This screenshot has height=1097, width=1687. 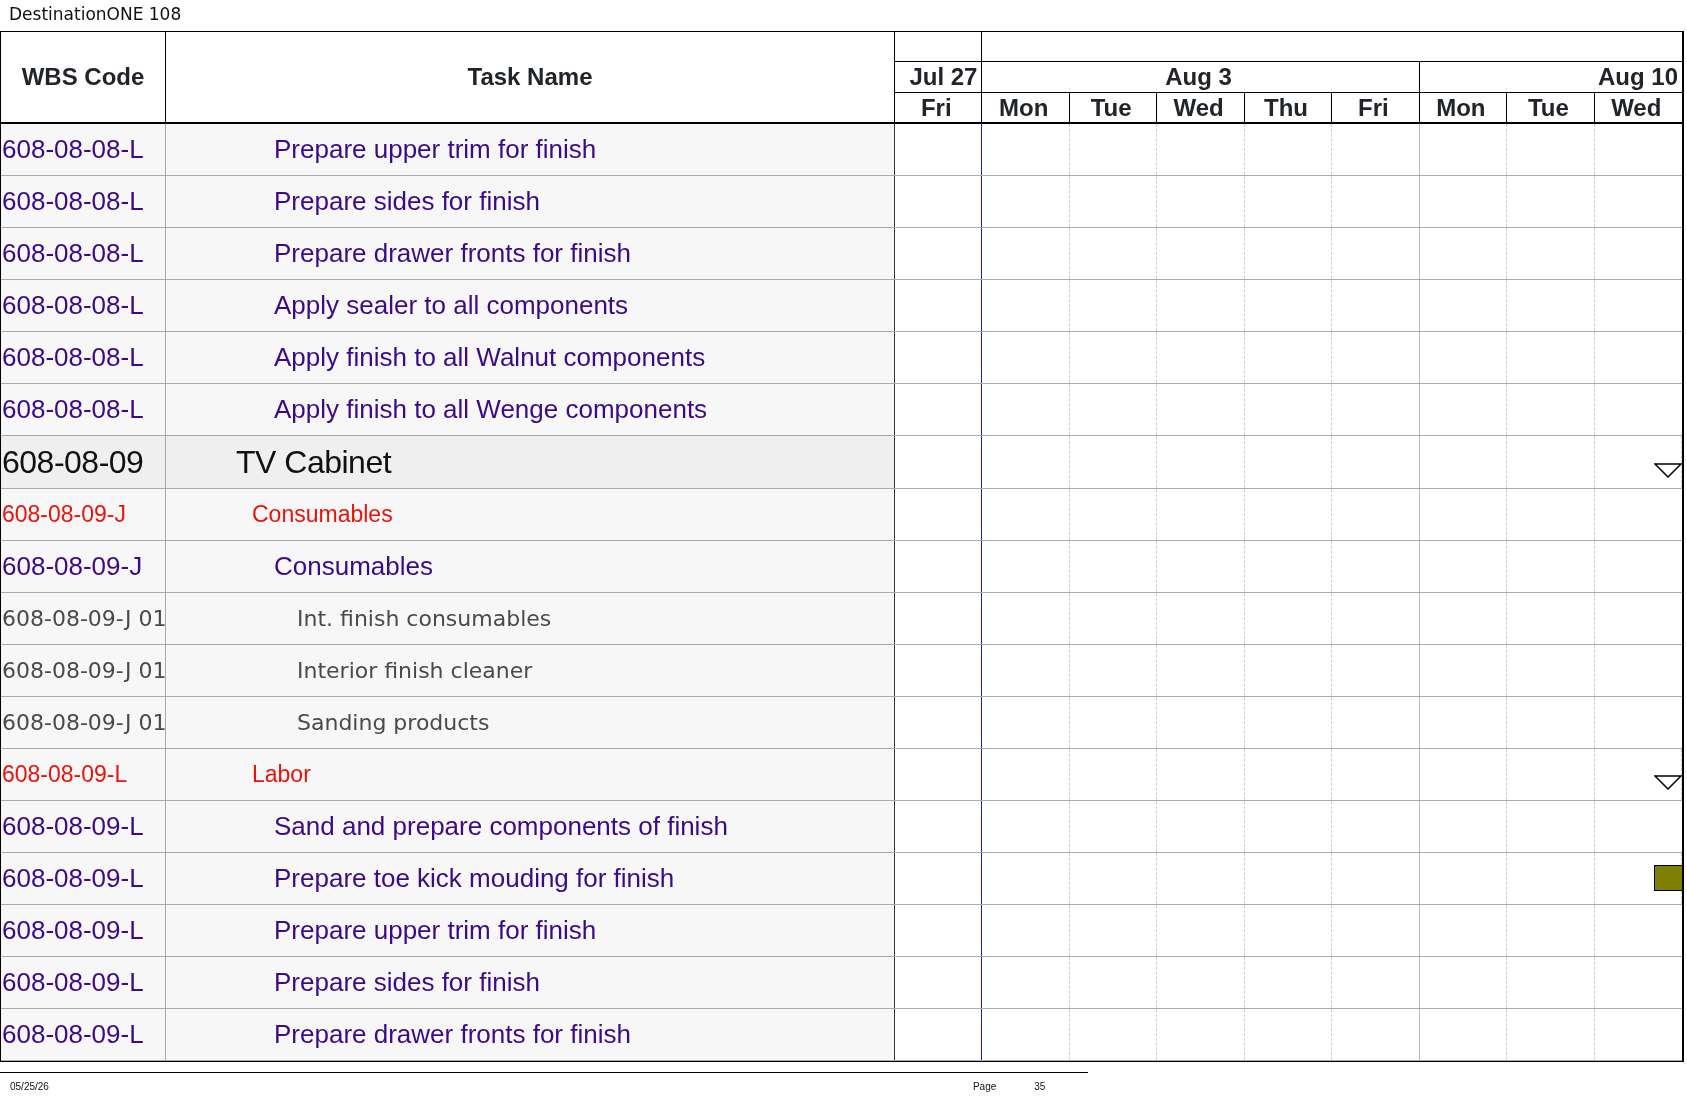 What do you see at coordinates (83, 77) in the screenshot?
I see `column-header: WBS Code` at bounding box center [83, 77].